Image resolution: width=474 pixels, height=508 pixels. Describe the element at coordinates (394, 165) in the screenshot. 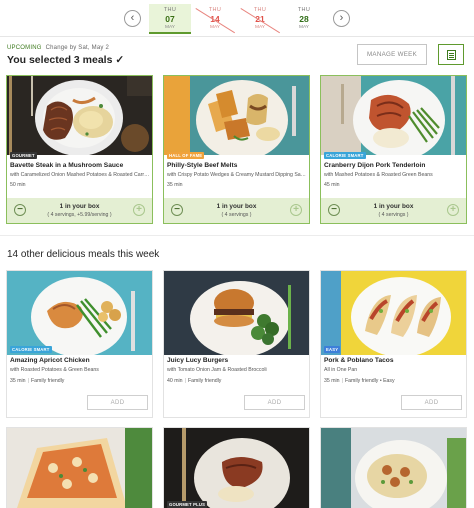

I see `meal-title: Cranberry Dijon Pork Tenderloin` at that location.